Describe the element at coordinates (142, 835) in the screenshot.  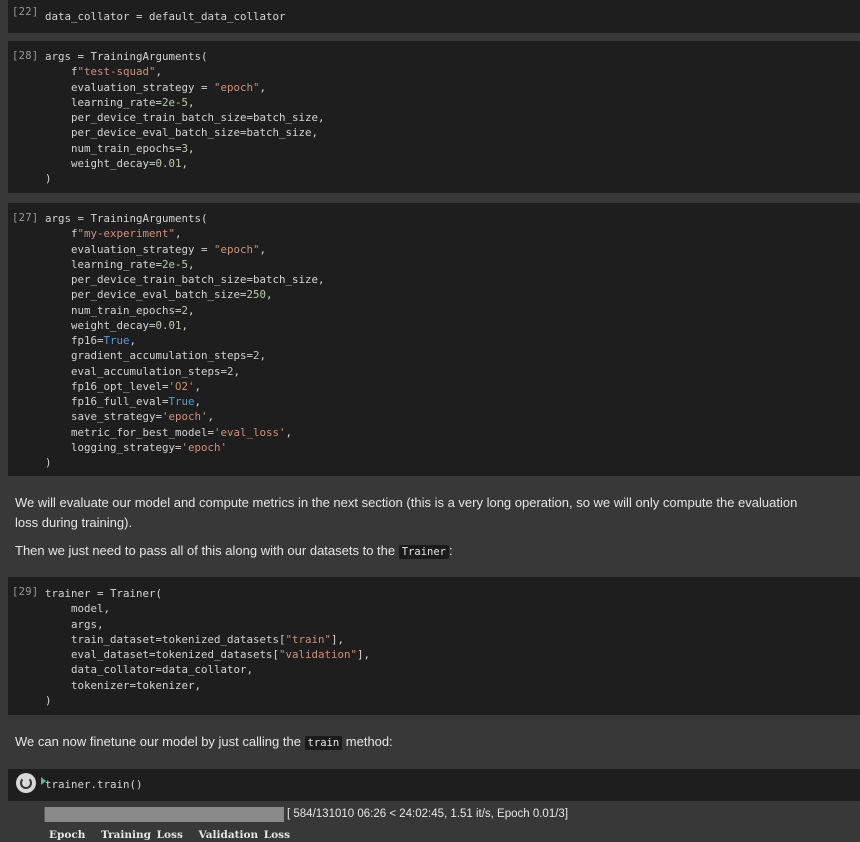
I see `column-header-training-loss: Training Loss` at that location.